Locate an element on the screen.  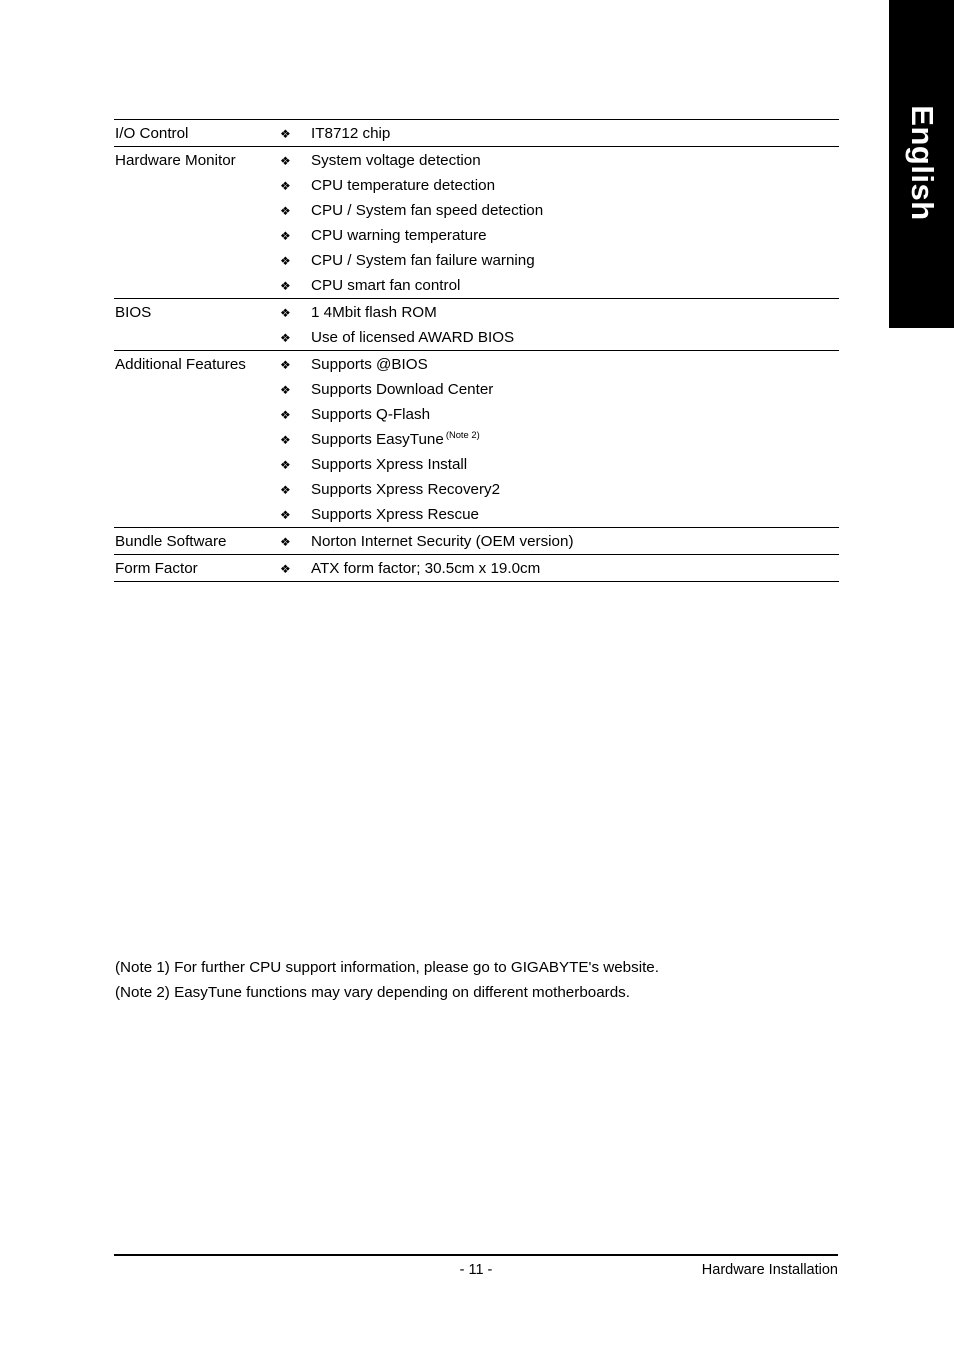
list-item: ❖ Supports Xpress Recovery2 is located at coordinates (559, 489).